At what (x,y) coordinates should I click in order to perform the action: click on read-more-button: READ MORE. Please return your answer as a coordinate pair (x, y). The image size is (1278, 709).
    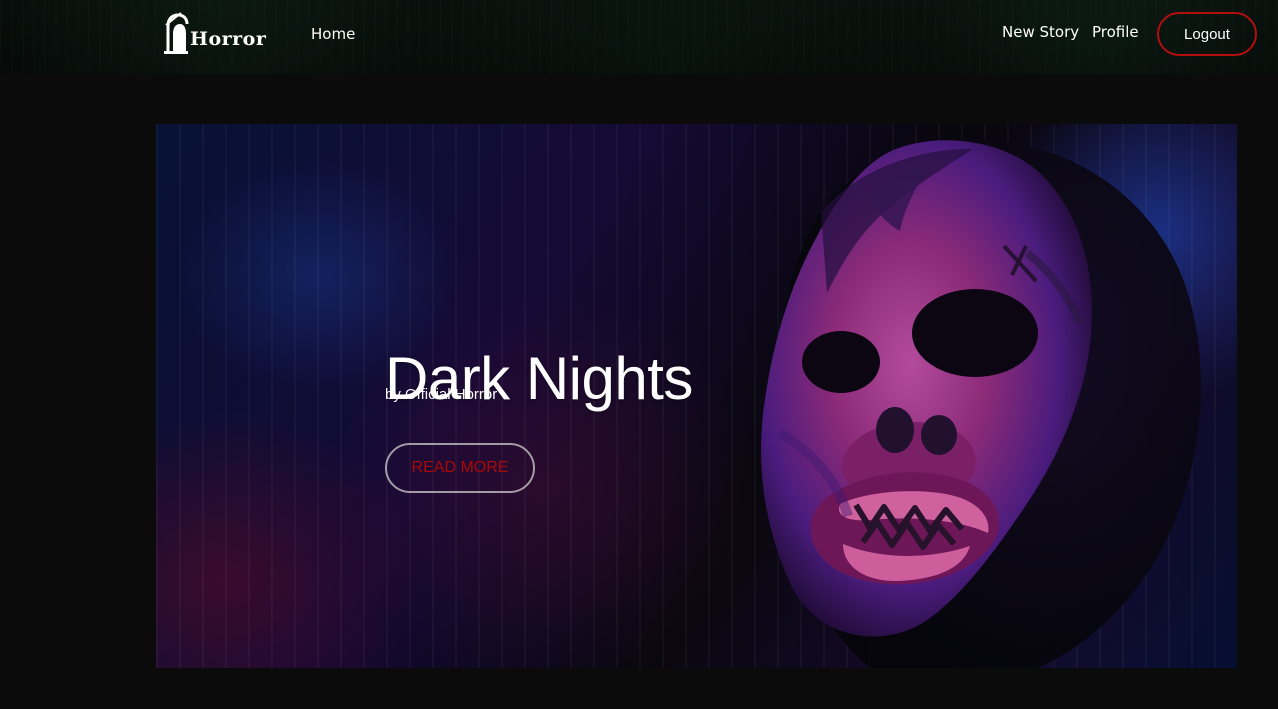
    Looking at the image, I should click on (460, 468).